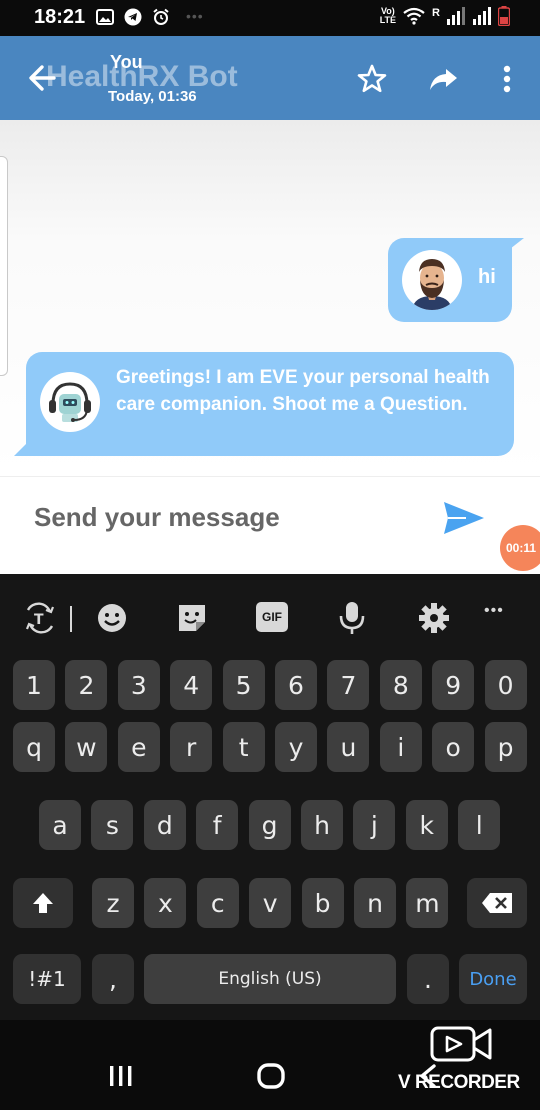  I want to click on key-o: o, so click(453, 747).